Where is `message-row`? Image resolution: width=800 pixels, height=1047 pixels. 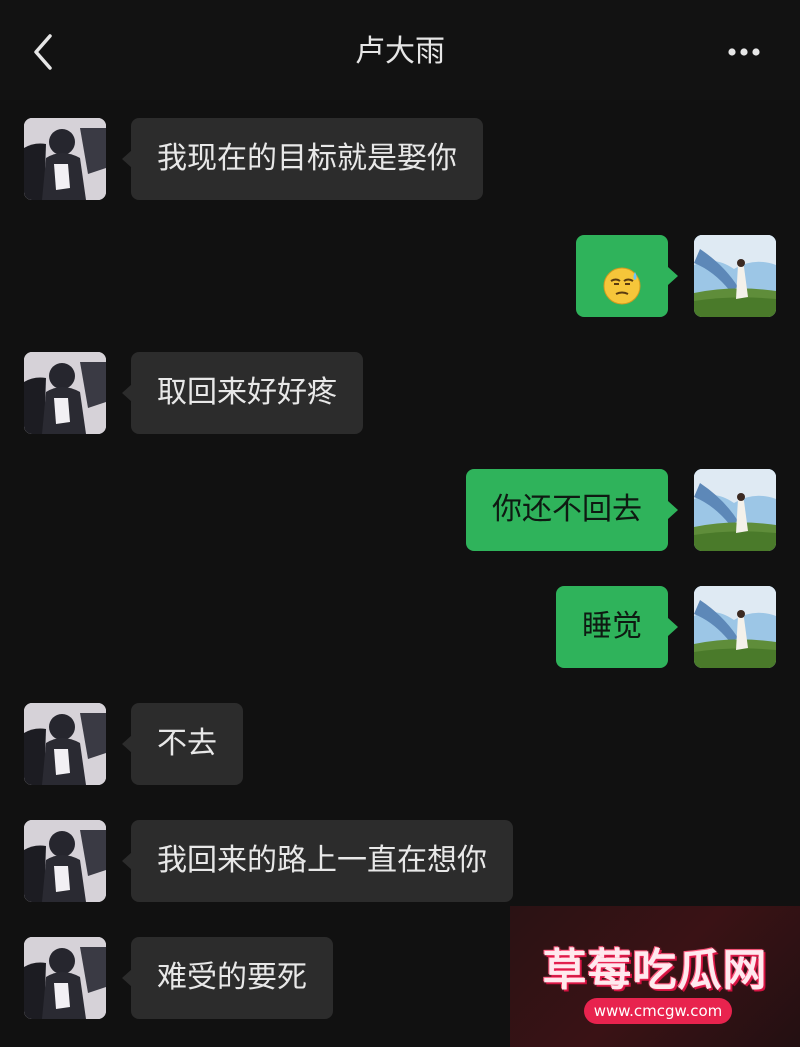
message-row is located at coordinates (400, 277).